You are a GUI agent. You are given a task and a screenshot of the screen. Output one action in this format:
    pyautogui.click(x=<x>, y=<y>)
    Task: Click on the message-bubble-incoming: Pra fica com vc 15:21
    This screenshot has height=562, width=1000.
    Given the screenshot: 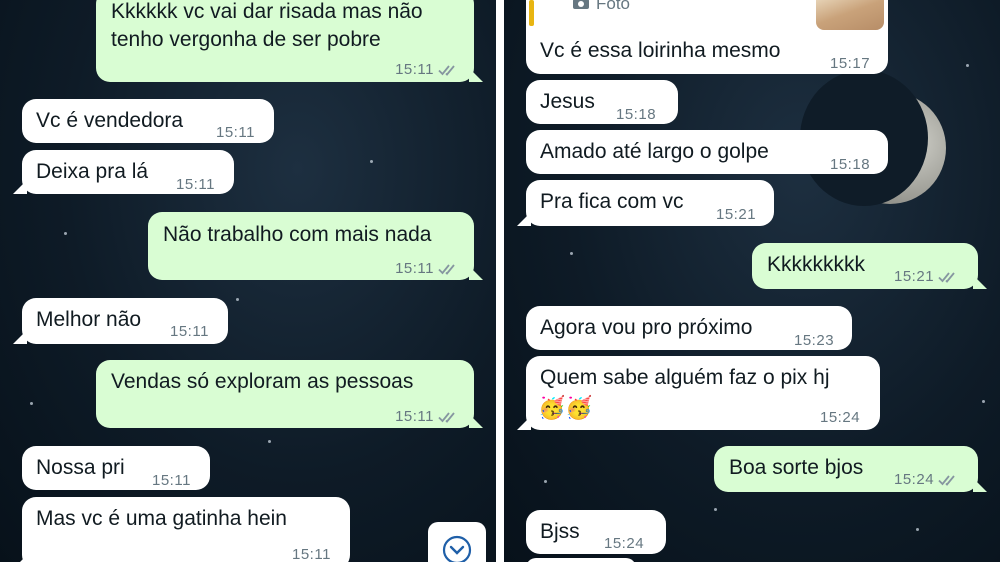 What is the action you would take?
    pyautogui.click(x=645, y=203)
    